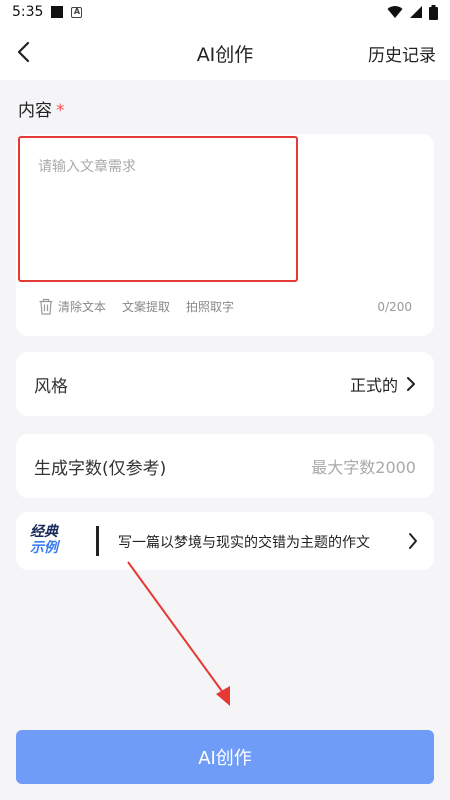 The height and width of the screenshot is (800, 450). I want to click on status-bar: 5:35 A, so click(225, 12).